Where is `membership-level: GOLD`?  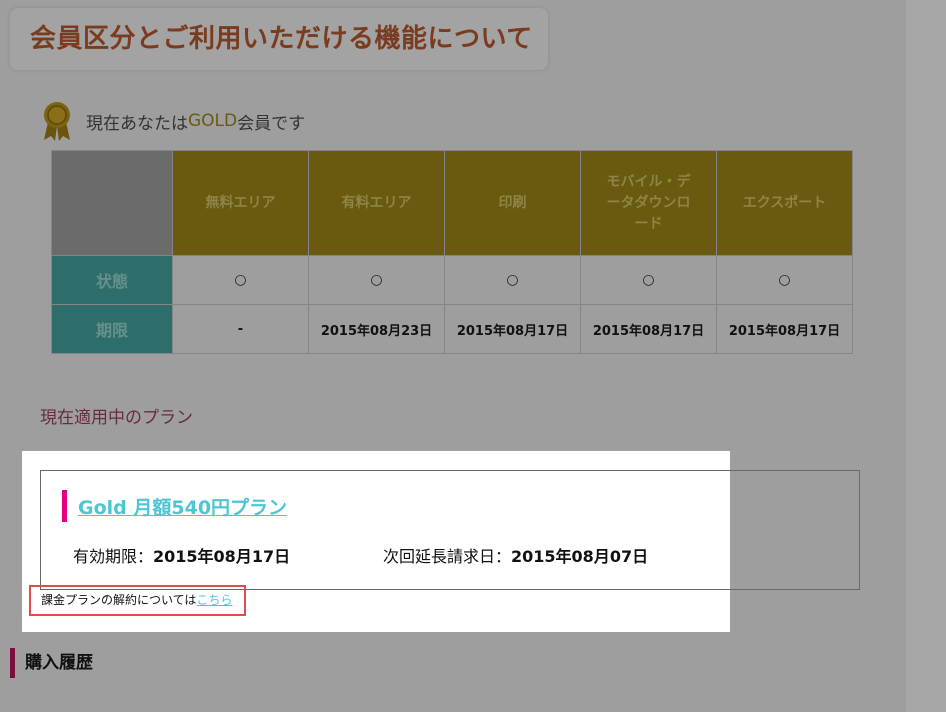 membership-level: GOLD is located at coordinates (213, 121).